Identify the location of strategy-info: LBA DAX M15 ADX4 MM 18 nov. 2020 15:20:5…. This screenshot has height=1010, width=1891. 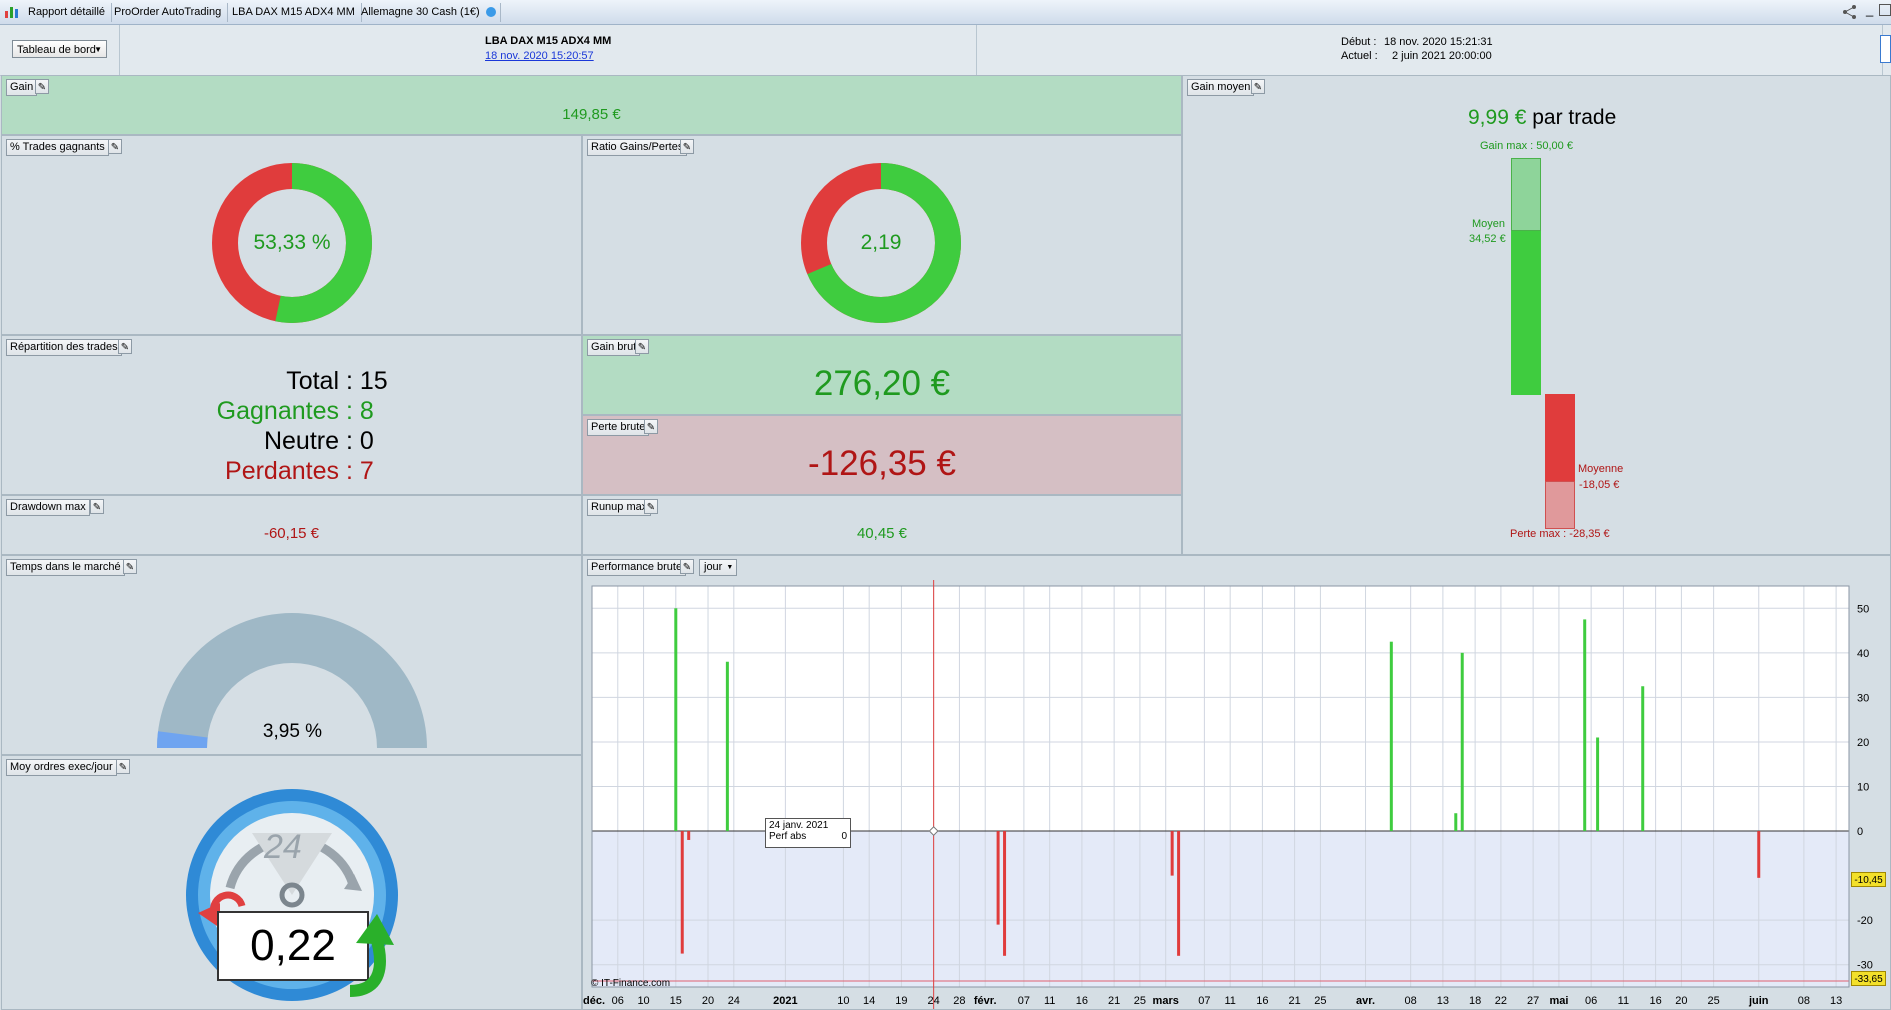
(548, 50).